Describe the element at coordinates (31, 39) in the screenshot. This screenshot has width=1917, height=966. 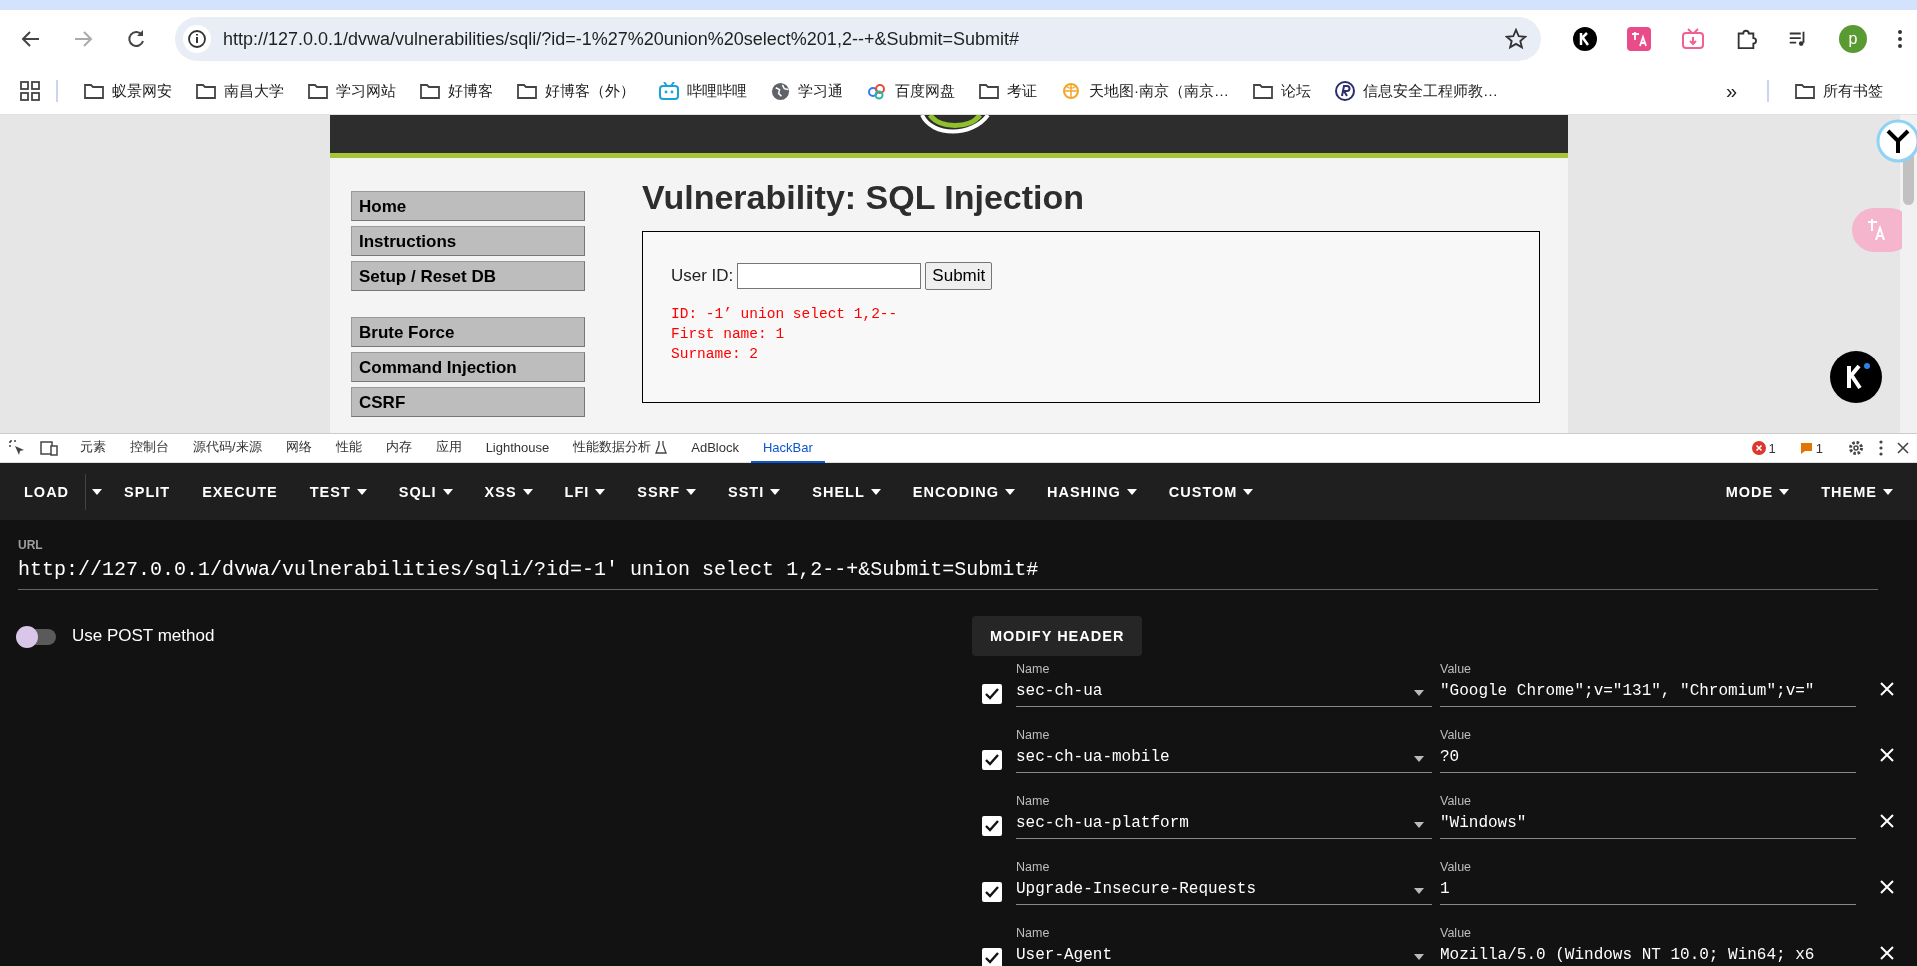
I see `back-icon` at that location.